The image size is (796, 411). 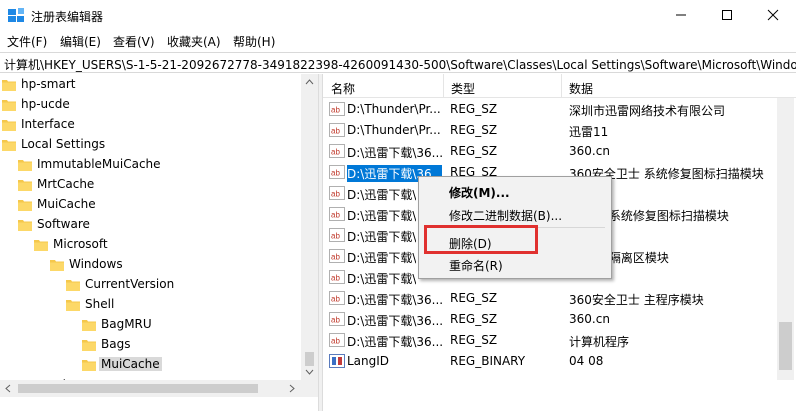 What do you see at coordinates (481, 239) in the screenshot?
I see `delete-highlight-box` at bounding box center [481, 239].